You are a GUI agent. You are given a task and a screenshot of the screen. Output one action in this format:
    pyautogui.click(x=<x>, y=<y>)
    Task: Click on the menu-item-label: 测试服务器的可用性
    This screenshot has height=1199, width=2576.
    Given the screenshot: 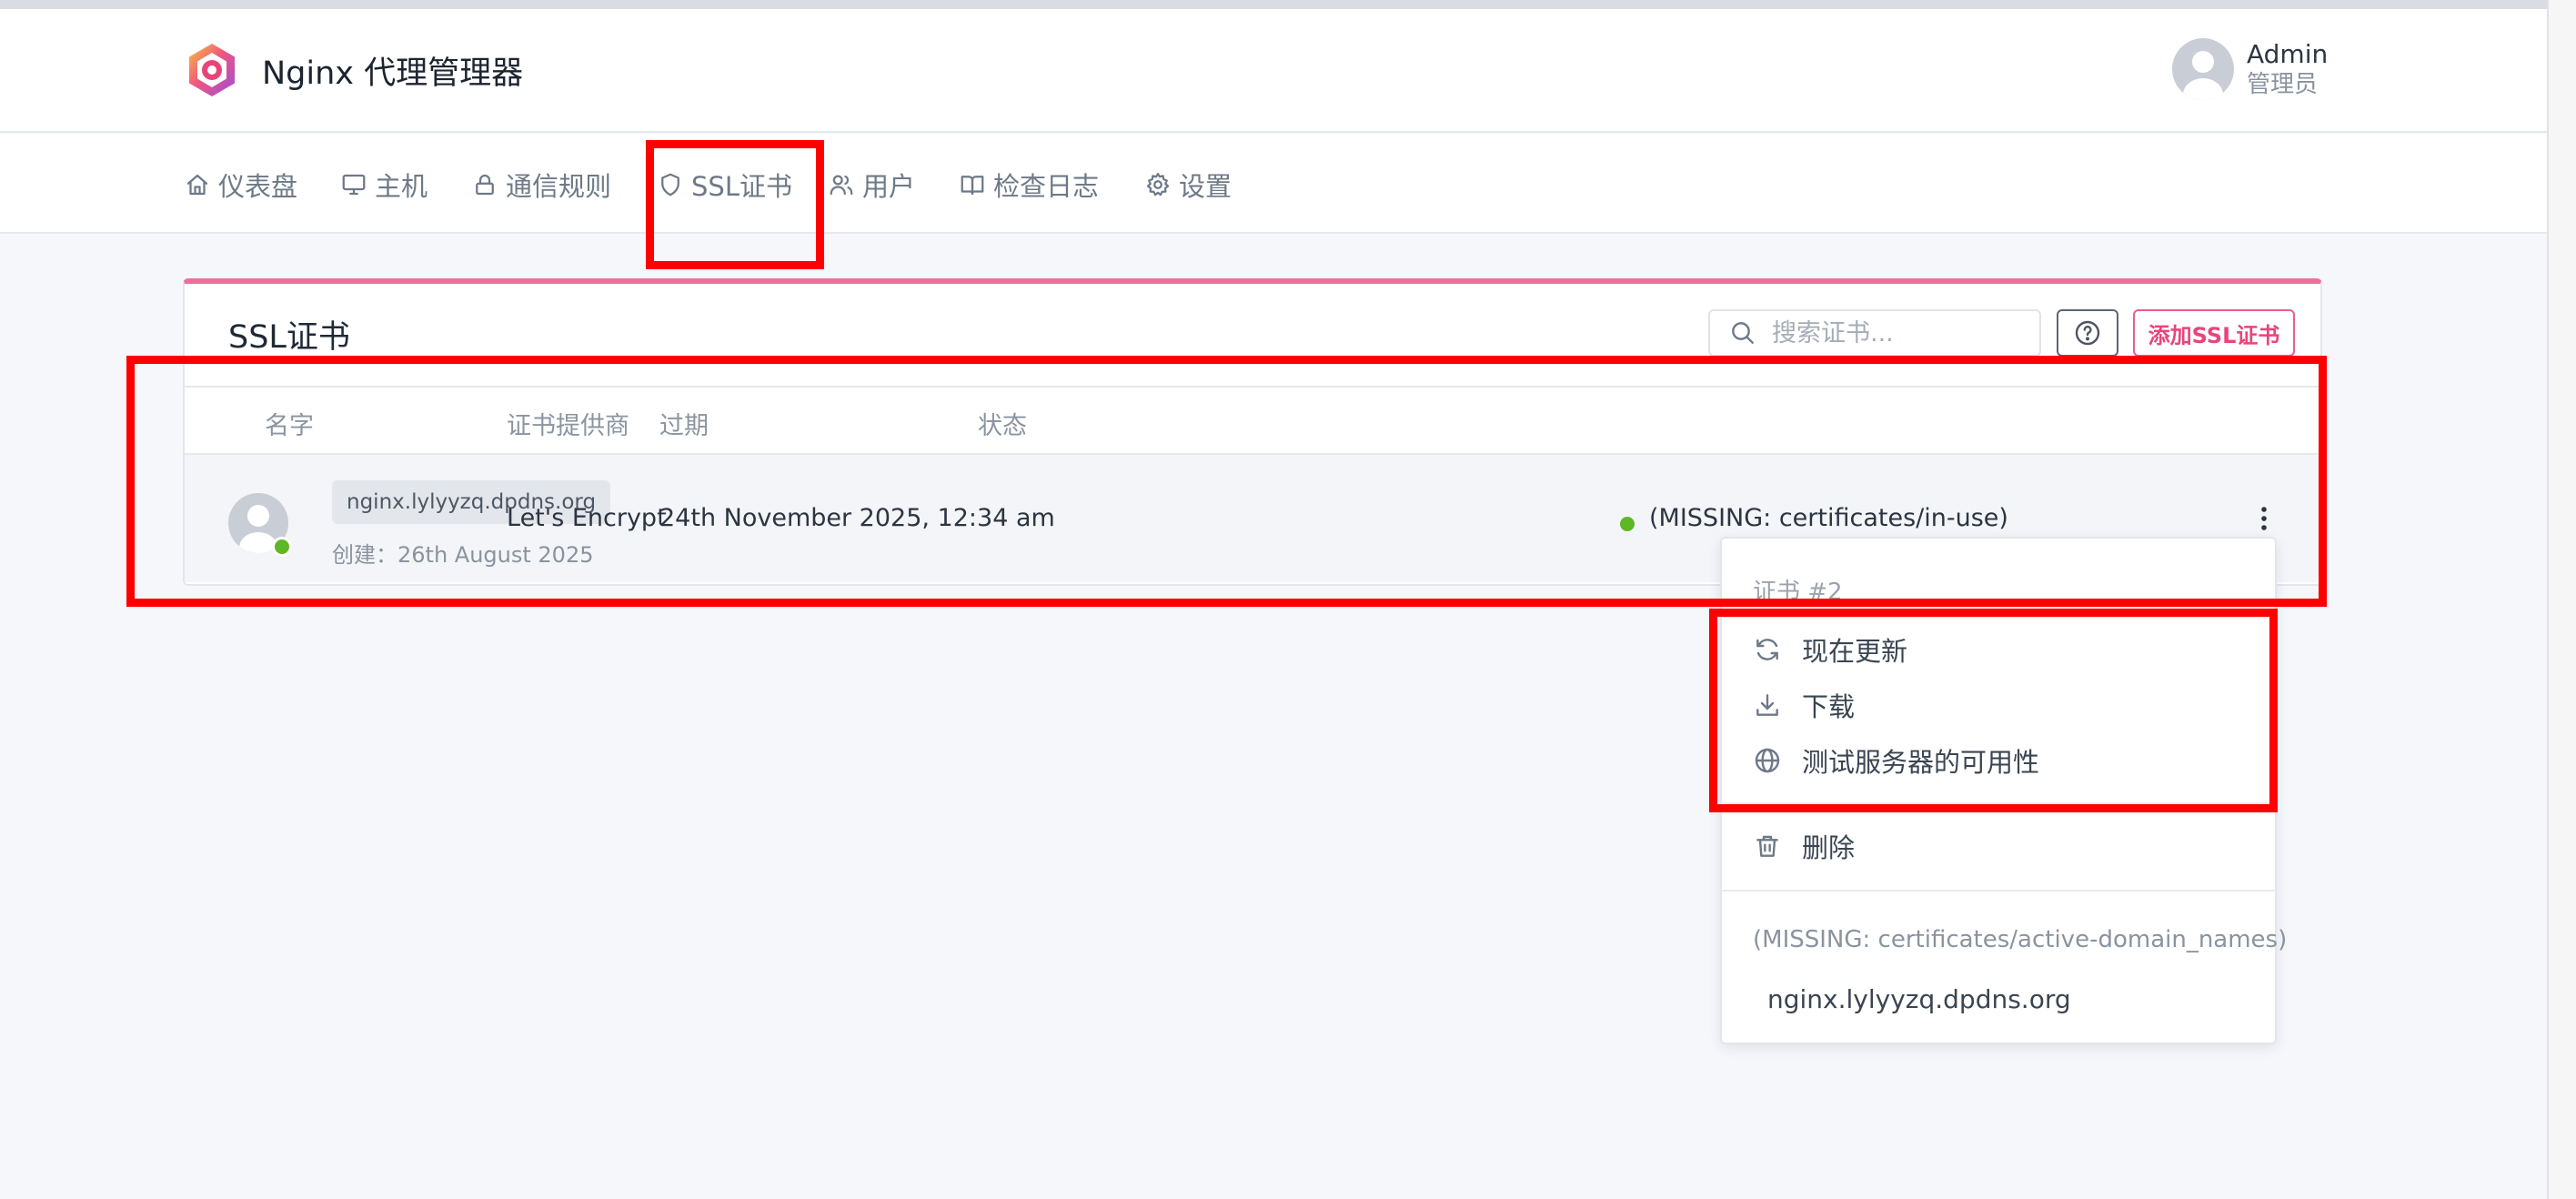 What is the action you would take?
    pyautogui.click(x=1921, y=762)
    